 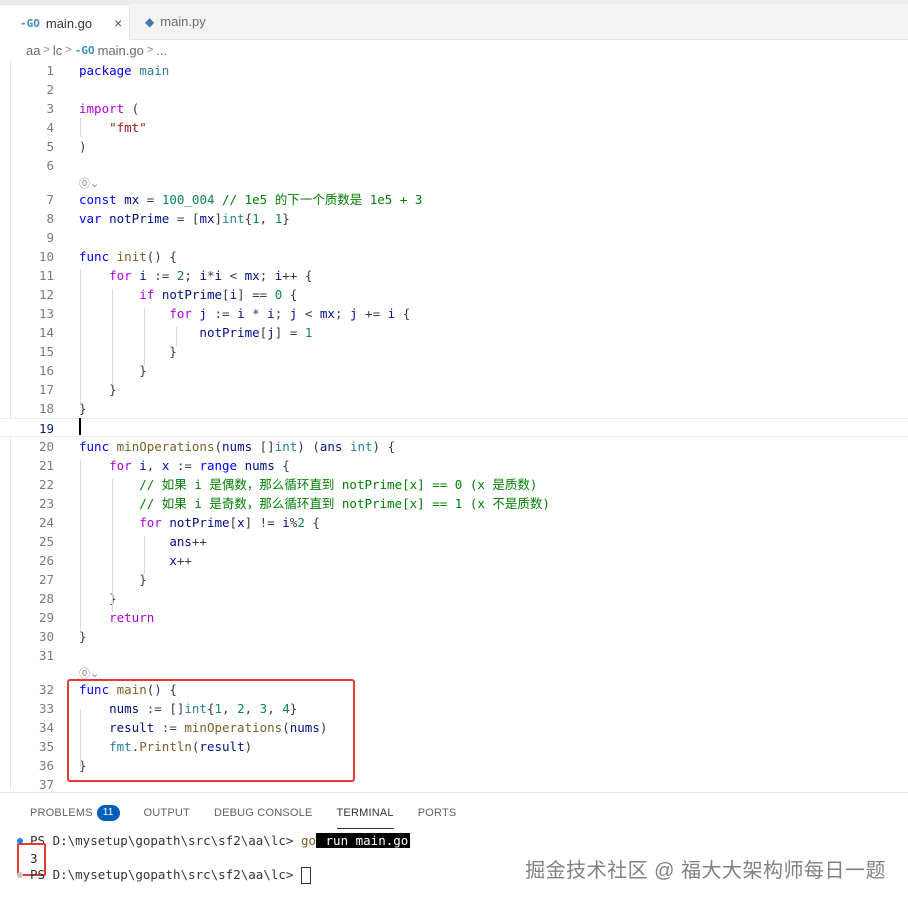 What do you see at coordinates (454, 22) in the screenshot?
I see `editor-tabs: -GO main.go × ◆ main.py` at bounding box center [454, 22].